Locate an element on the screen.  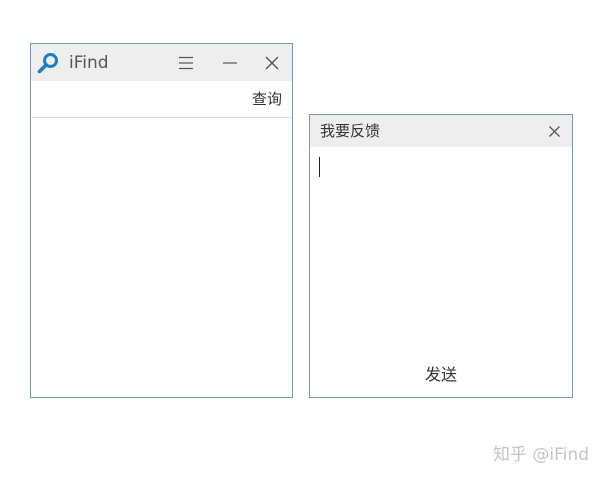
minimize-button is located at coordinates (230, 63).